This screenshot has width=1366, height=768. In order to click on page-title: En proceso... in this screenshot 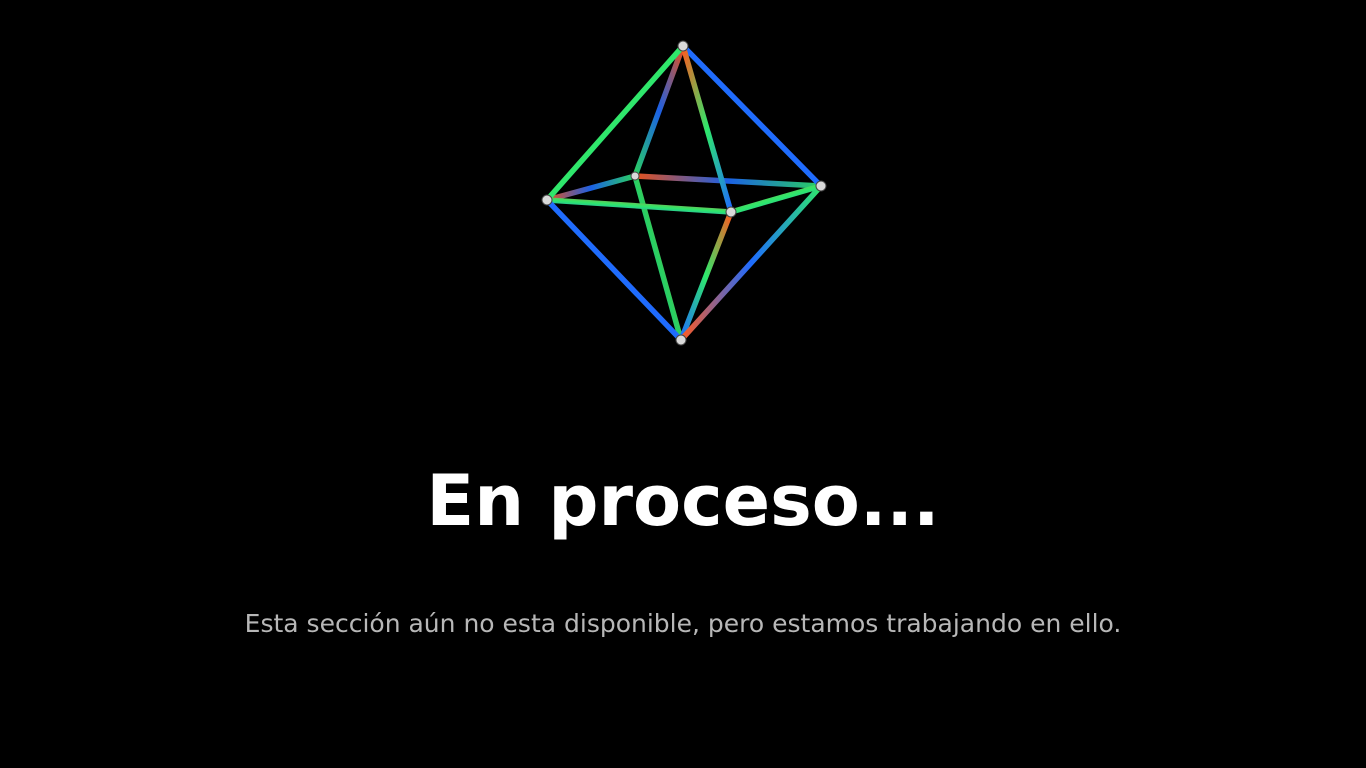, I will do `click(683, 501)`.